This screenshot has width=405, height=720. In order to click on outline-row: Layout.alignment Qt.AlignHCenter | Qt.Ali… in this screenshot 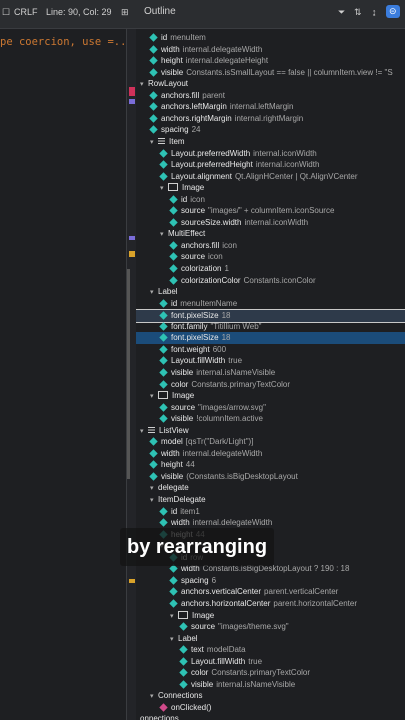, I will do `click(270, 177)`.